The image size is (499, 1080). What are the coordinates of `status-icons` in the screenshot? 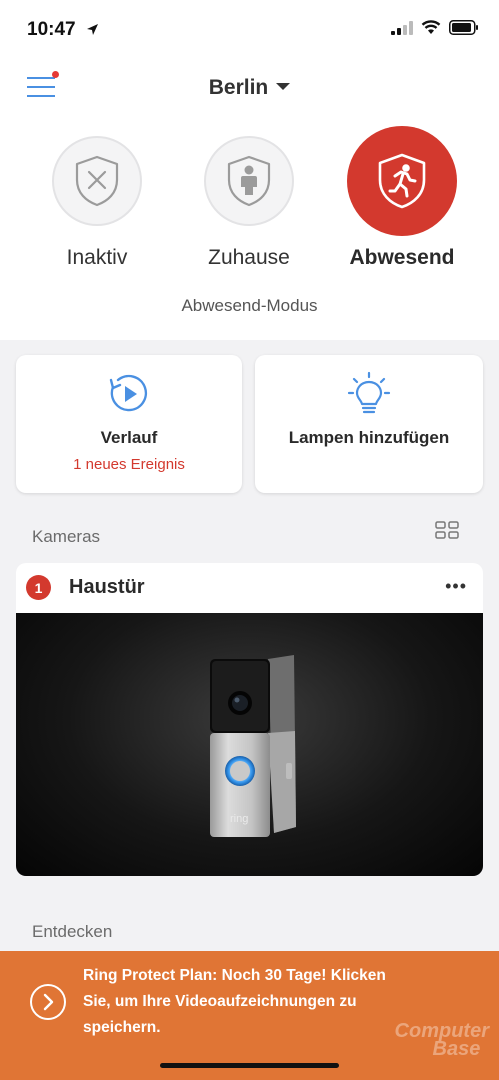 It's located at (435, 27).